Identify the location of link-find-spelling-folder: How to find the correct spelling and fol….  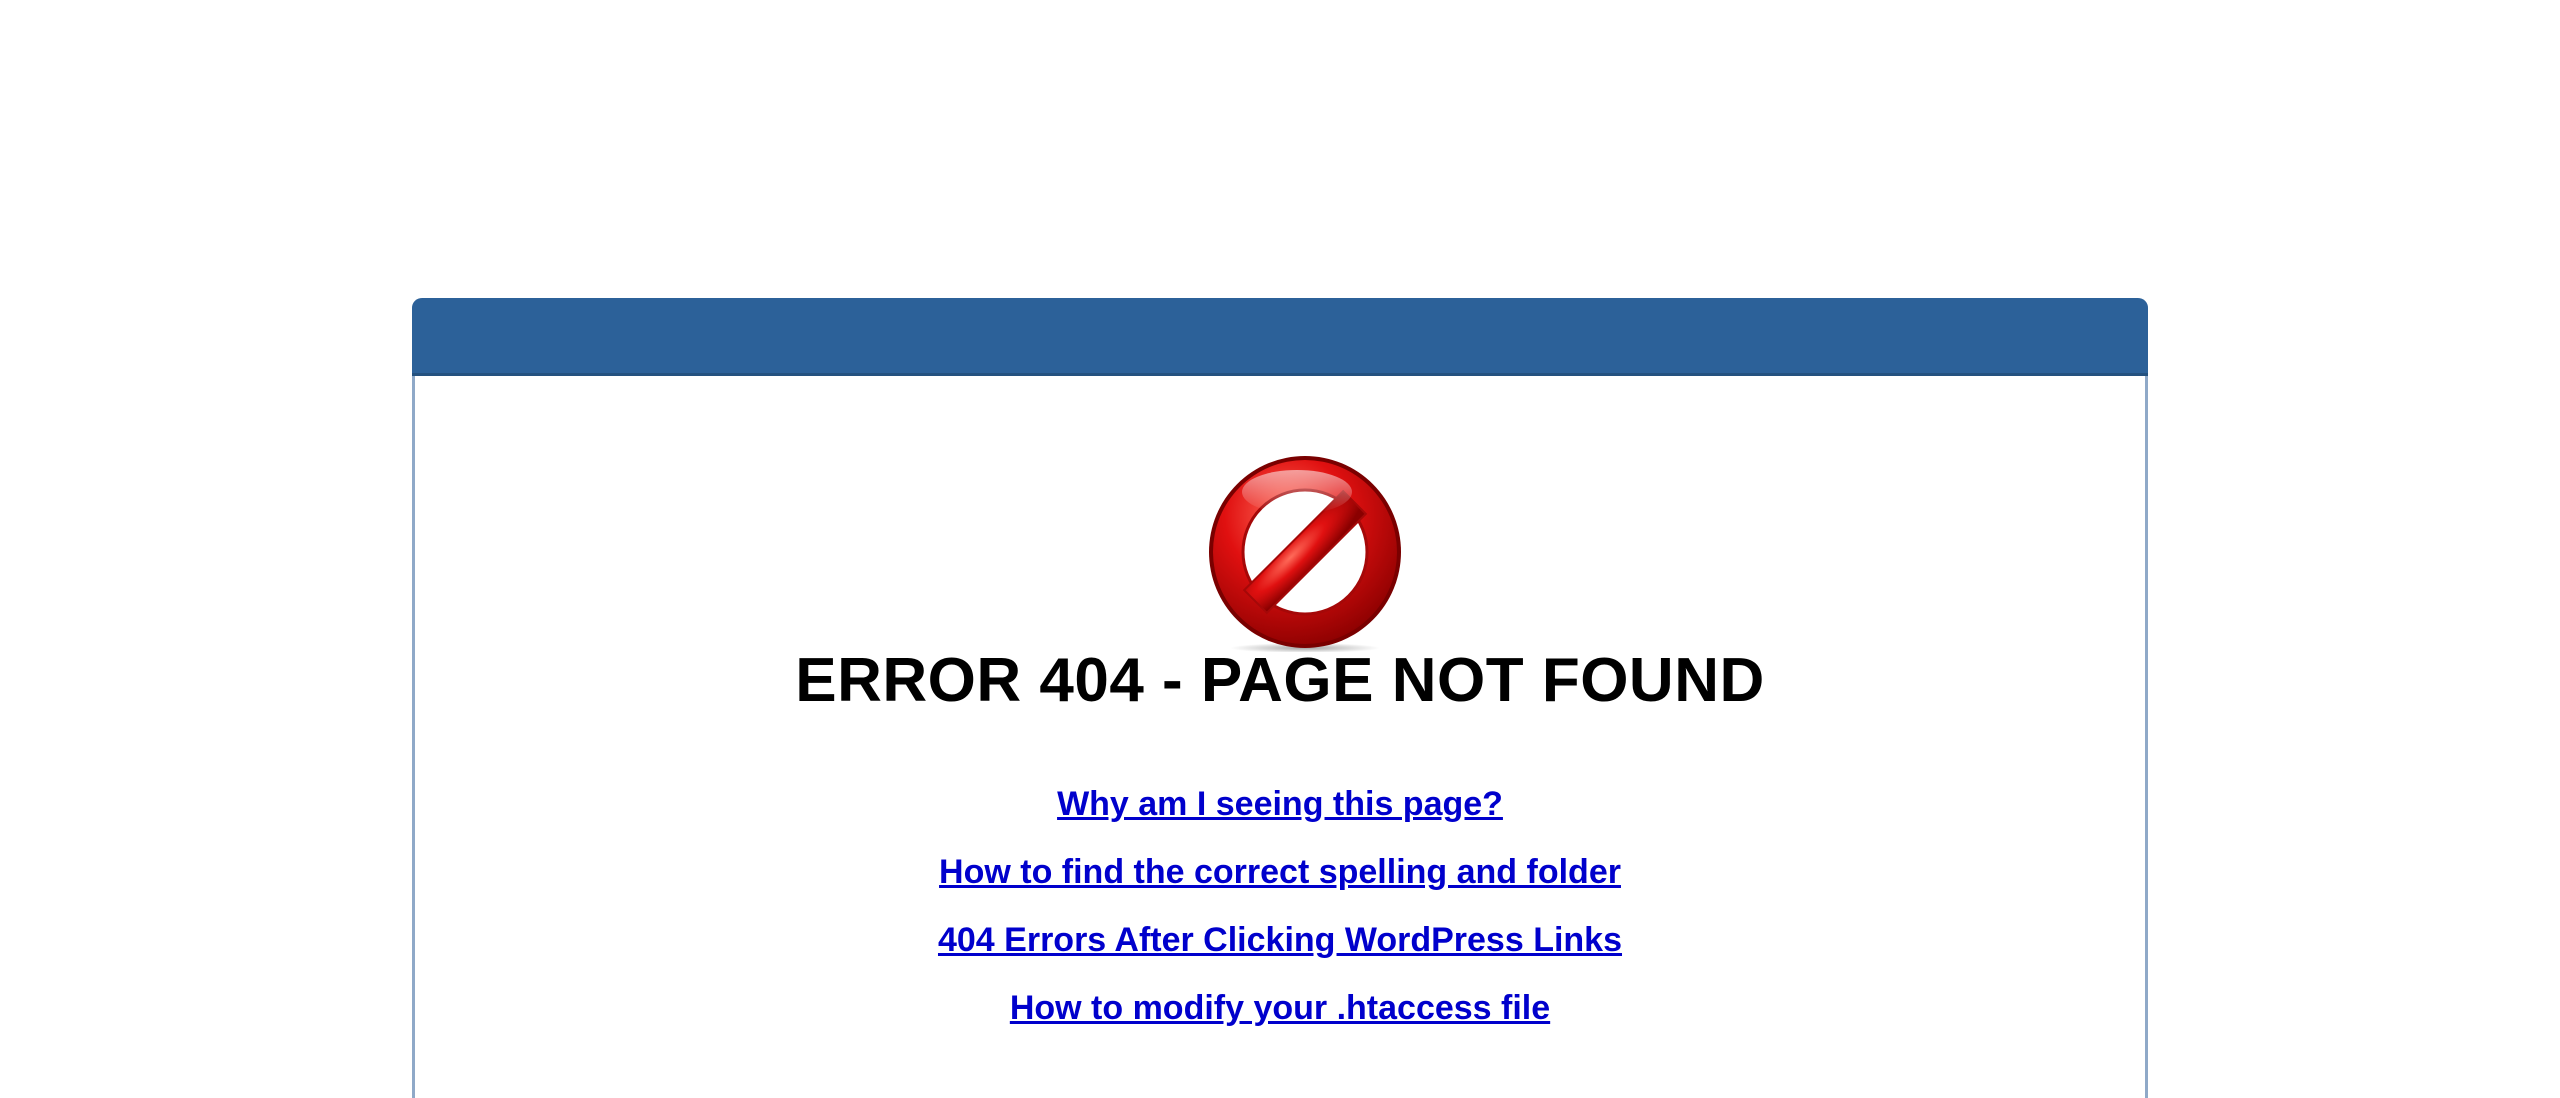
(1280, 872).